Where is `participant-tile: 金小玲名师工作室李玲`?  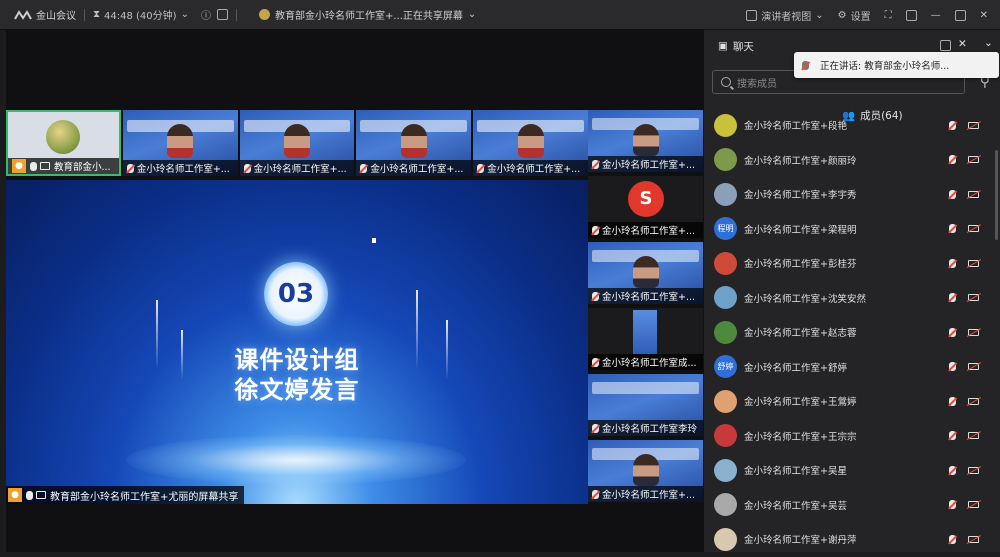
participant-tile: 金小玲名师工作室李玲 is located at coordinates (645, 405).